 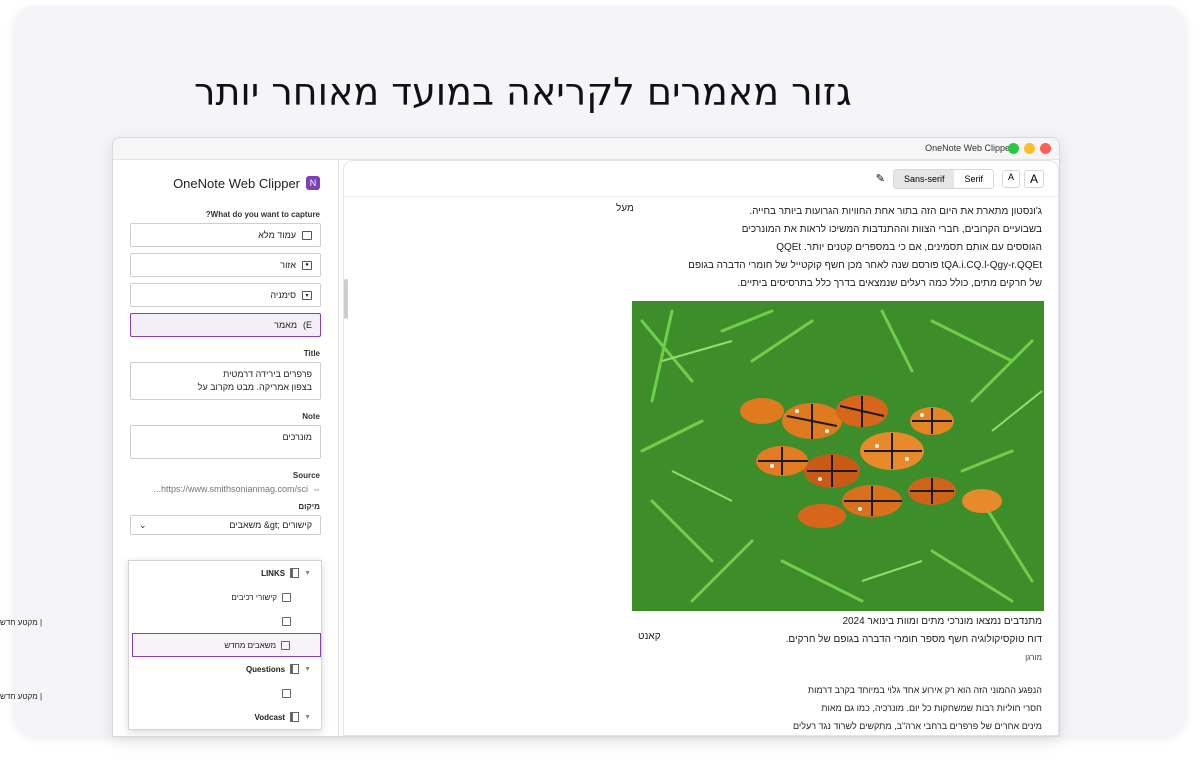 I want to click on option-region: אזור ●, so click(x=225, y=265).